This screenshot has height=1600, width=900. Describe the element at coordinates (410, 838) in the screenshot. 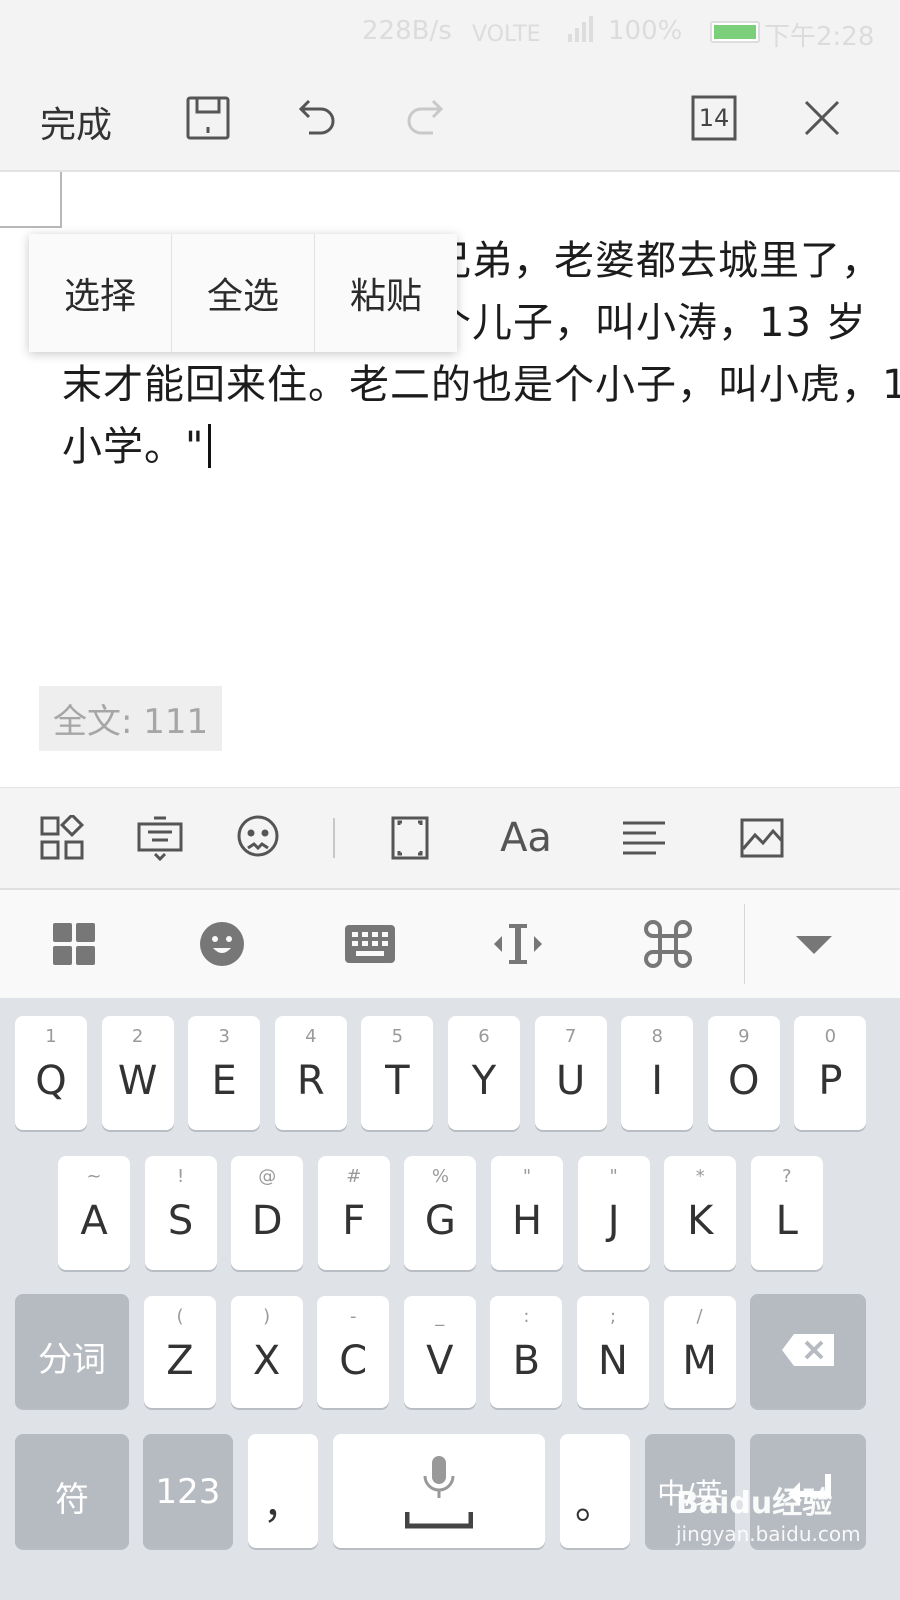

I see `crop-icon` at that location.